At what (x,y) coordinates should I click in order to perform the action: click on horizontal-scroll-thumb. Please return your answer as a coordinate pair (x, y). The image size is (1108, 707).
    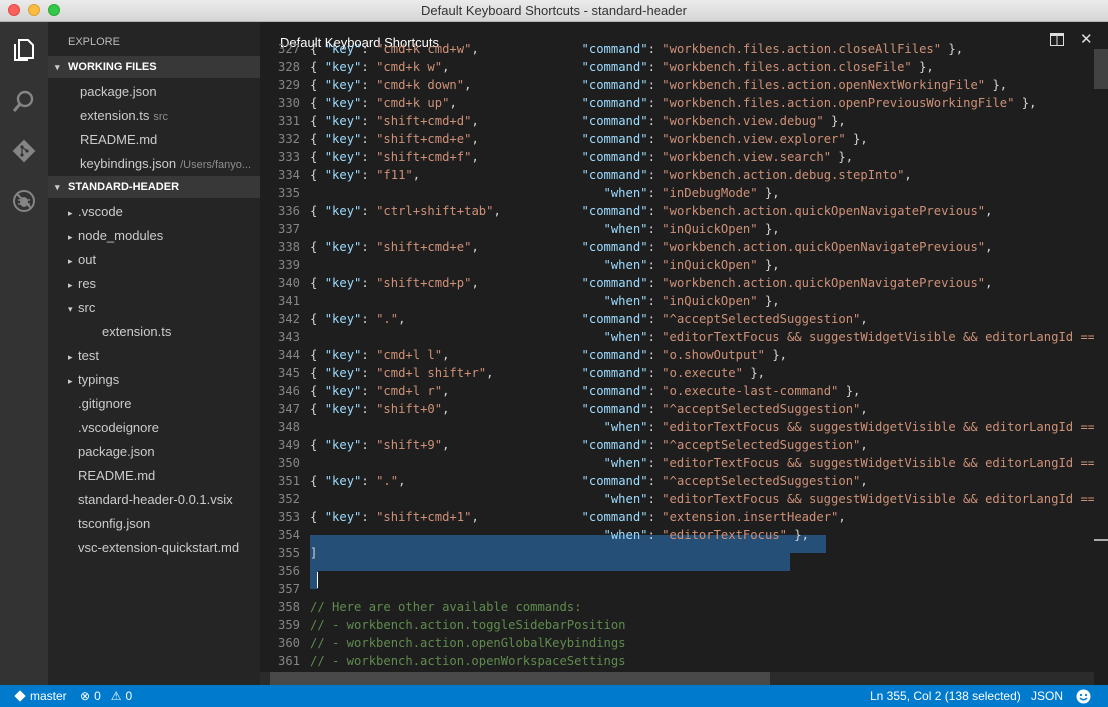
    Looking at the image, I should click on (520, 678).